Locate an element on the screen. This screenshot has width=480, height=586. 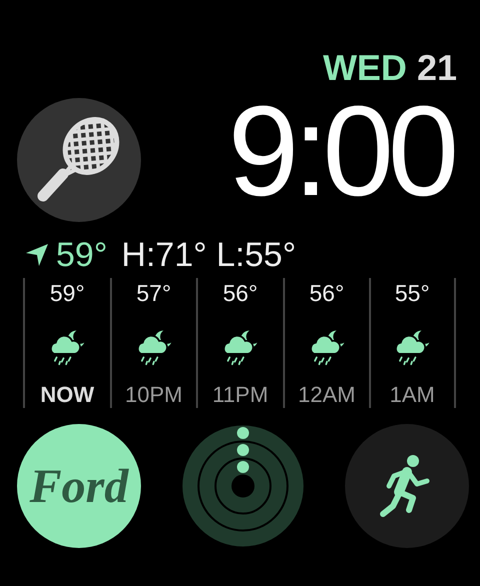
clock-time: 9:00 is located at coordinates (340, 152).